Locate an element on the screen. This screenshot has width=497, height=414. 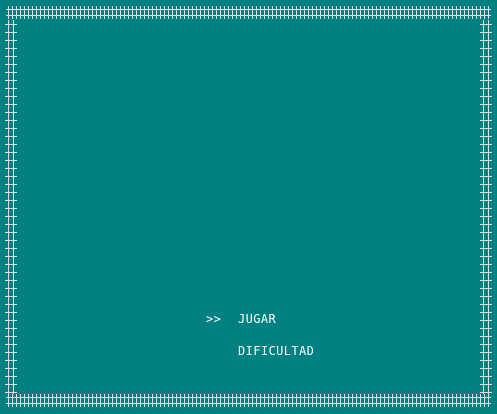
menu-option-dificultad: DIFICULTAD is located at coordinates (276, 351).